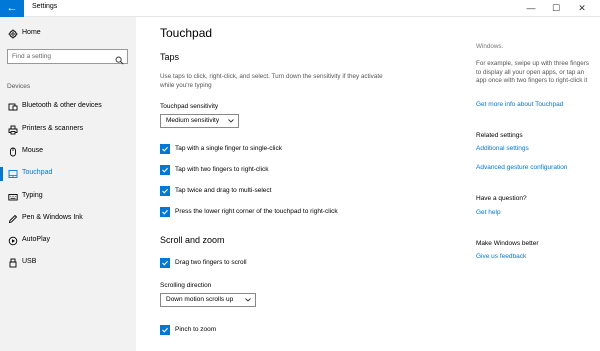 This screenshot has height=351, width=600. What do you see at coordinates (62, 105) in the screenshot?
I see `sidebar-item-label: Bluetooth & other devices` at bounding box center [62, 105].